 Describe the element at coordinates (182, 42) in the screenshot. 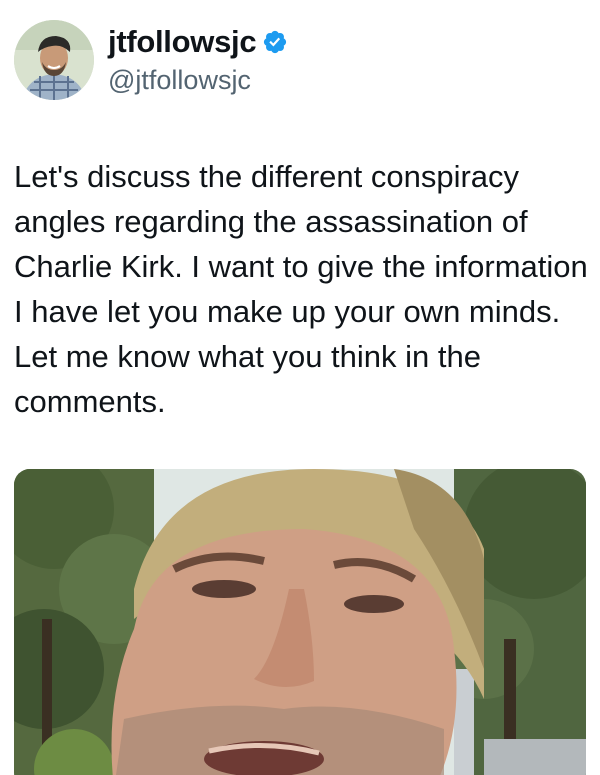

I see `display-name: jtfollowsjc` at that location.